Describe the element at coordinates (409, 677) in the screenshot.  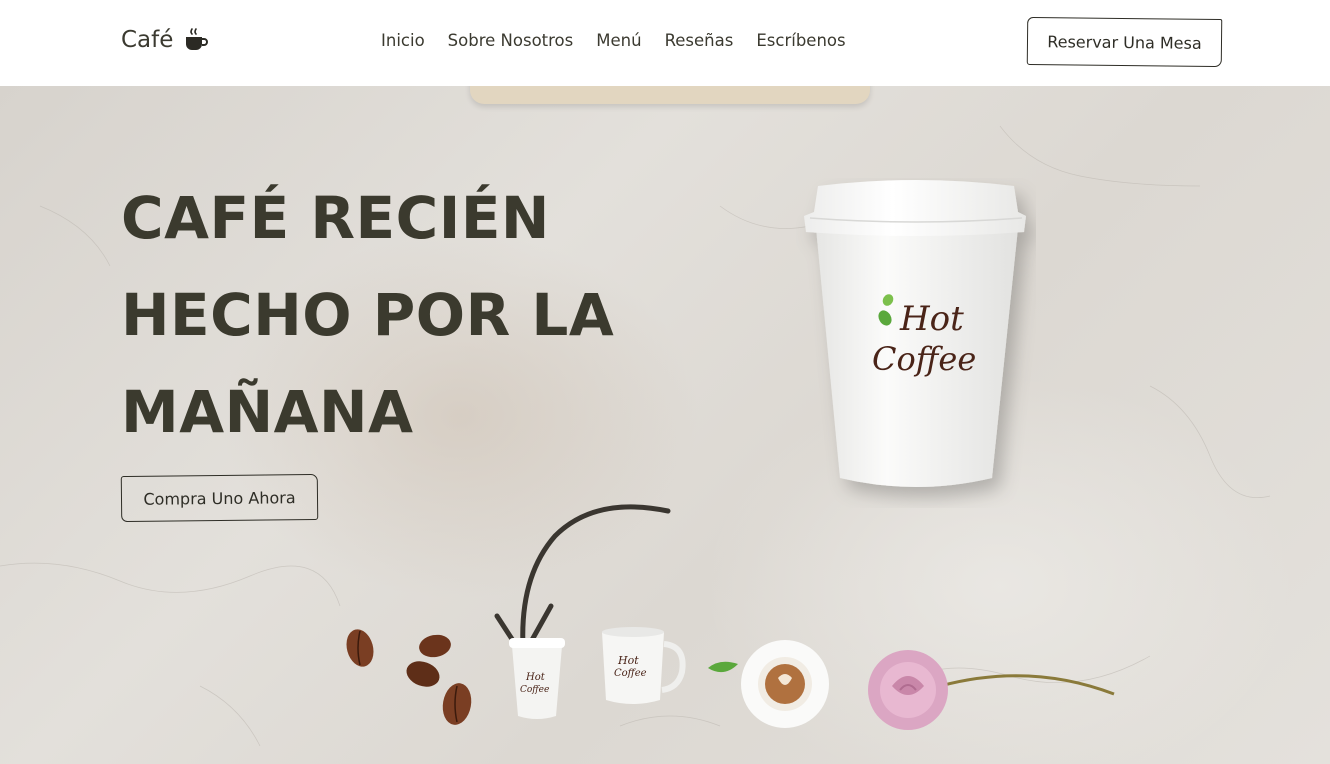
I see `coffee-beans-image` at that location.